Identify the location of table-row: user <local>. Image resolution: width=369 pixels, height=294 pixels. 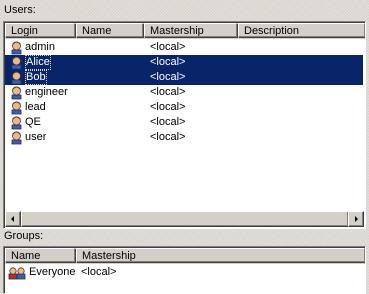
(184, 137).